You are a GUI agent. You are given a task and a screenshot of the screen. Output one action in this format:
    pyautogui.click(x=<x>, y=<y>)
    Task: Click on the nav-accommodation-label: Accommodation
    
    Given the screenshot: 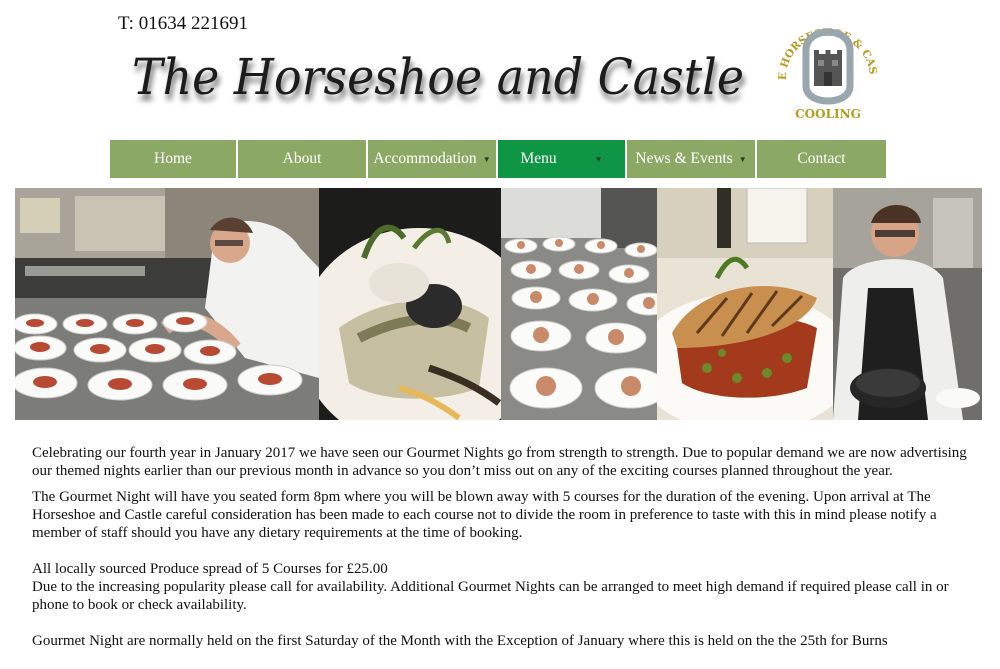 What is the action you would take?
    pyautogui.click(x=425, y=158)
    